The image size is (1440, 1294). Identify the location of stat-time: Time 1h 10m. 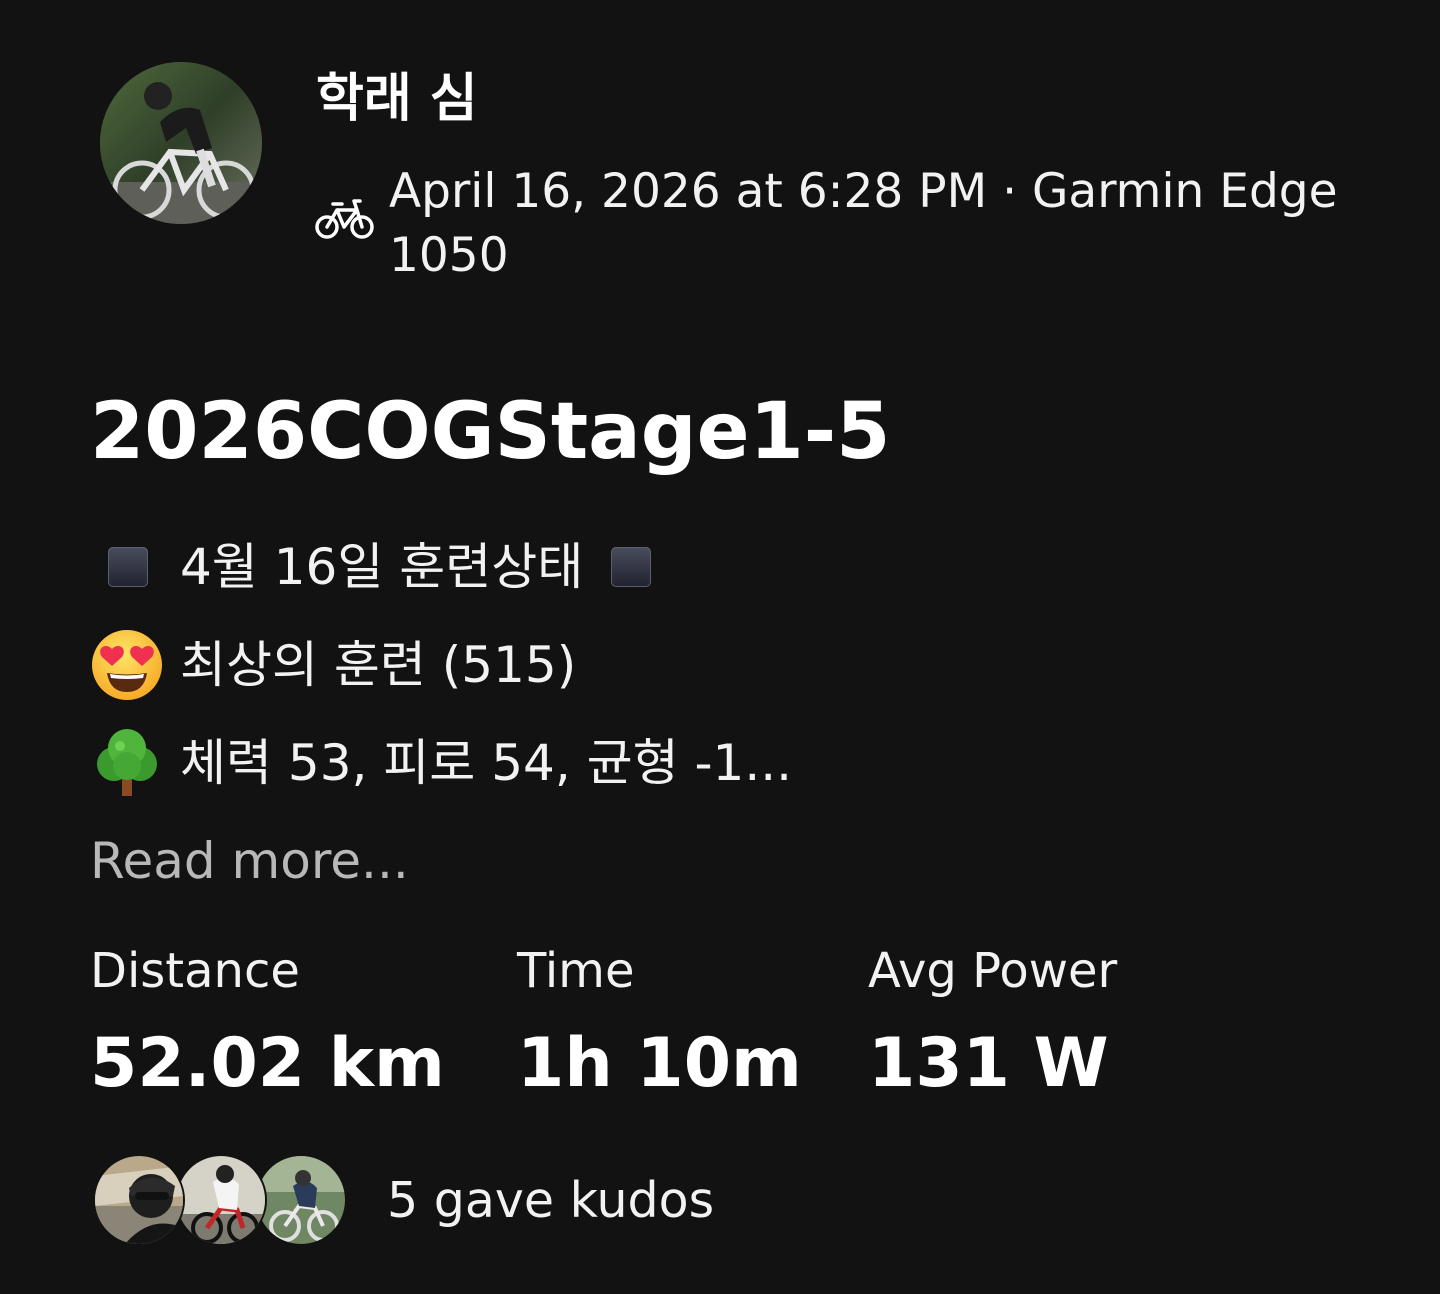
(659, 1031).